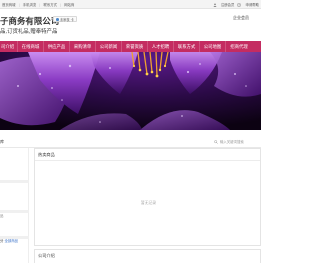 The image size is (320, 263). Describe the element at coordinates (30, 4) in the screenshot. I see `top-link-mobile: 手机浏览` at that location.